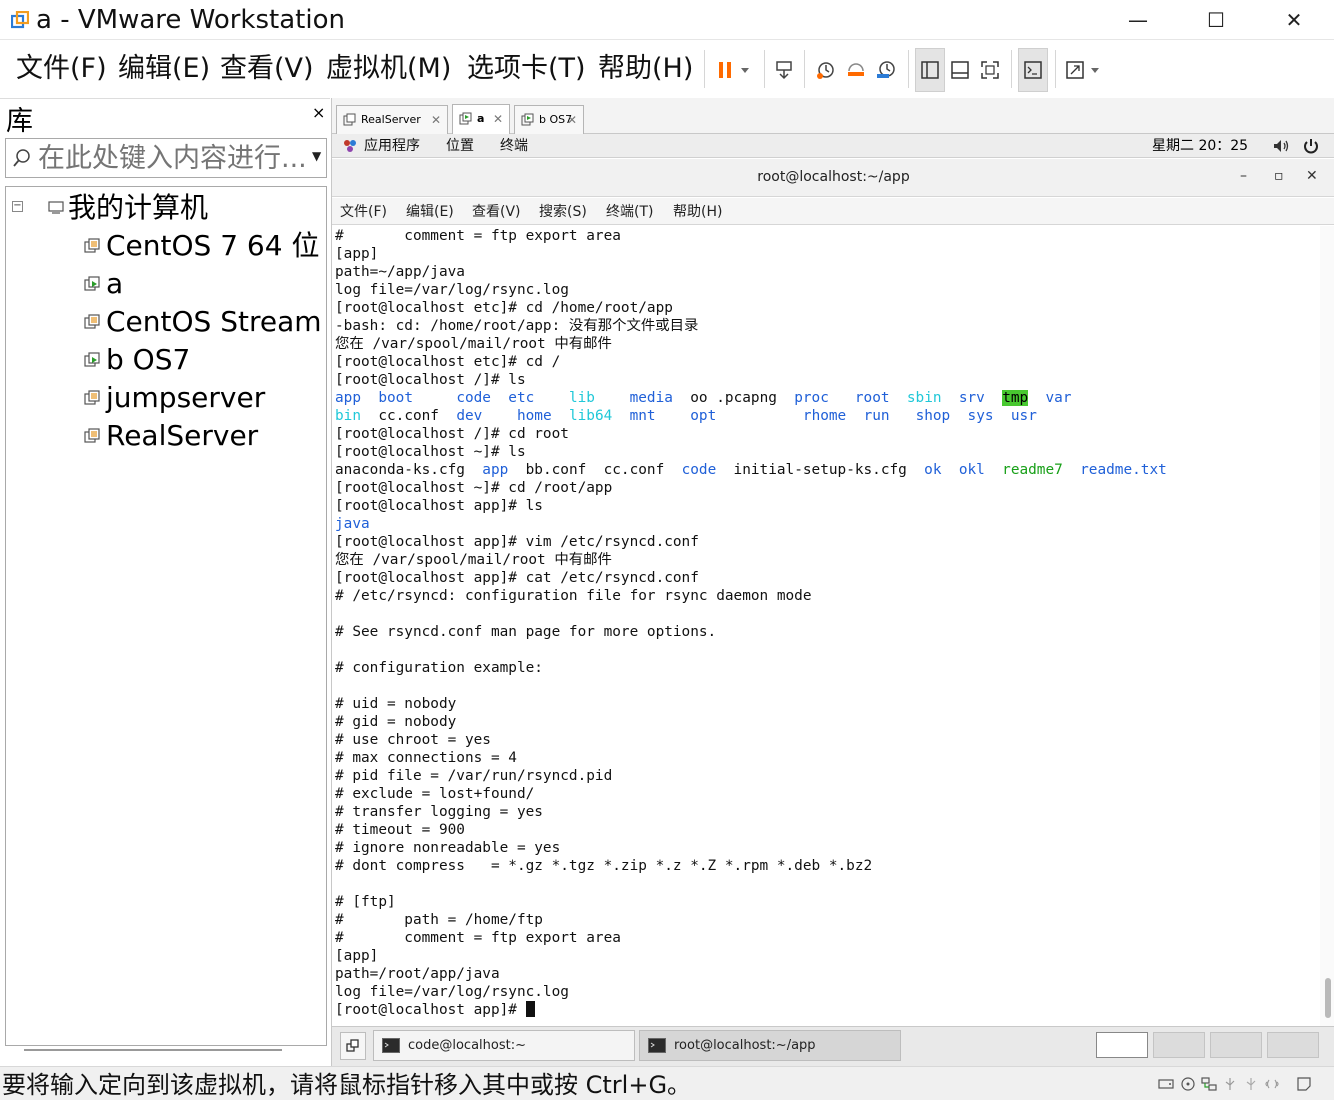 The width and height of the screenshot is (1334, 1100). What do you see at coordinates (697, 212) in the screenshot?
I see `terminal-menu-item: 帮助(H)` at bounding box center [697, 212].